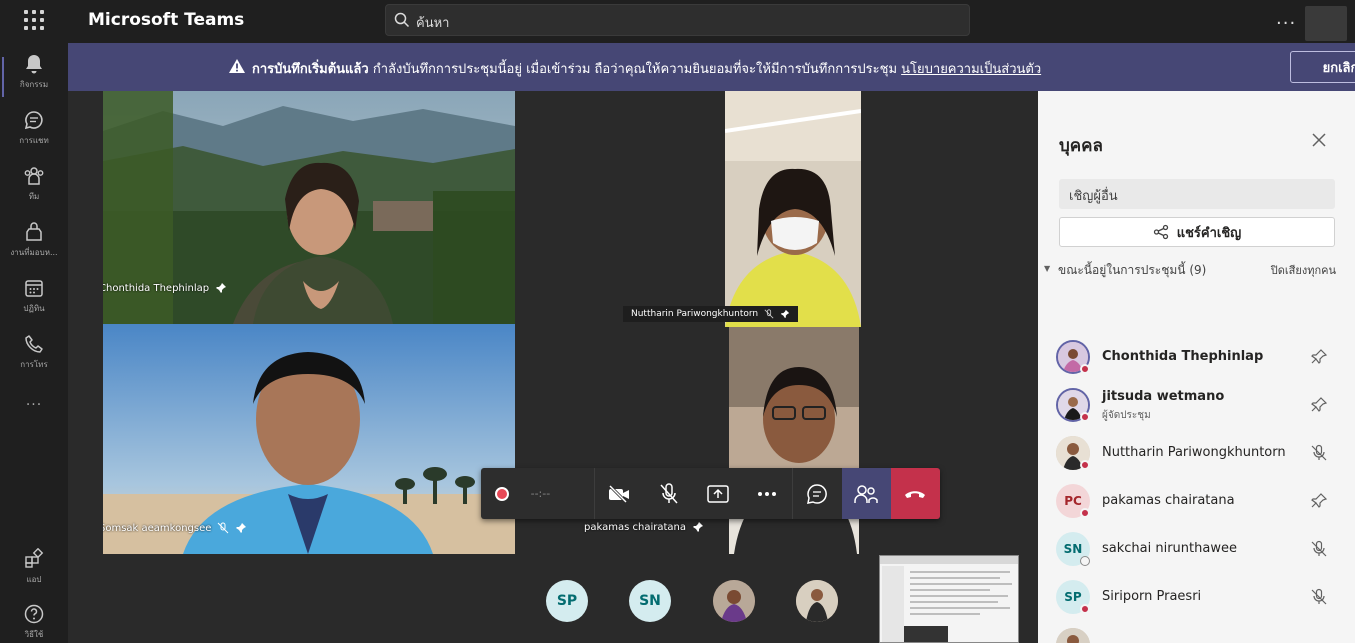  Describe the element at coordinates (34, 140) in the screenshot. I see `rail-label: การแชท` at that location.